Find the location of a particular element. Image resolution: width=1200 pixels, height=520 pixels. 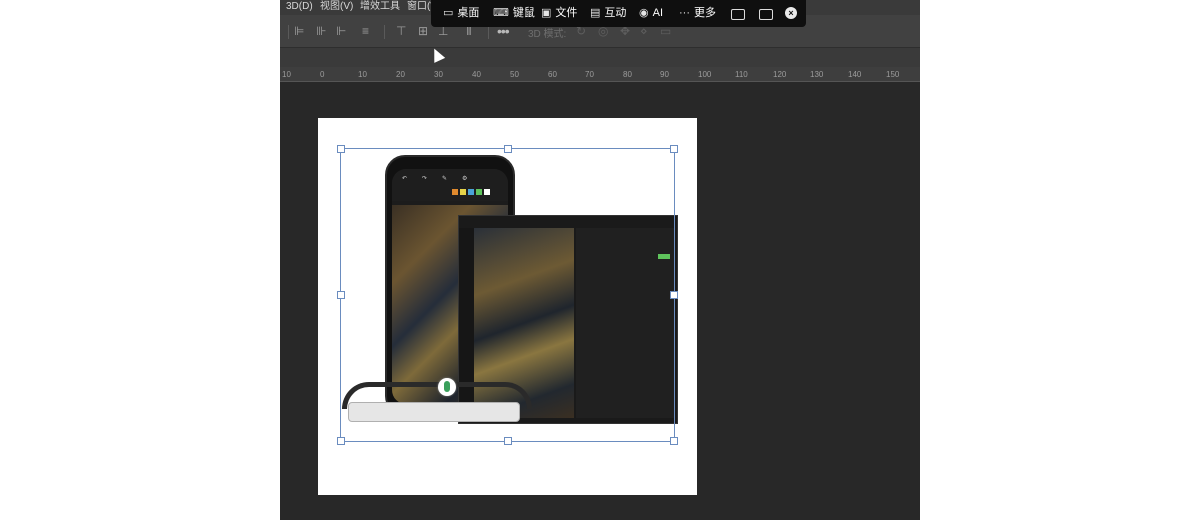

ruler-tick: 0 is located at coordinates (322, 74).